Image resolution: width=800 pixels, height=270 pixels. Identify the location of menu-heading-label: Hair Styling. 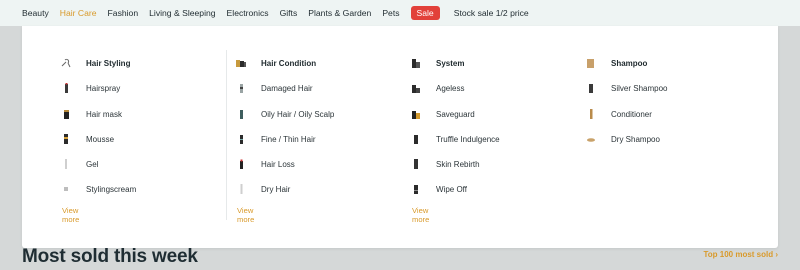
(108, 63).